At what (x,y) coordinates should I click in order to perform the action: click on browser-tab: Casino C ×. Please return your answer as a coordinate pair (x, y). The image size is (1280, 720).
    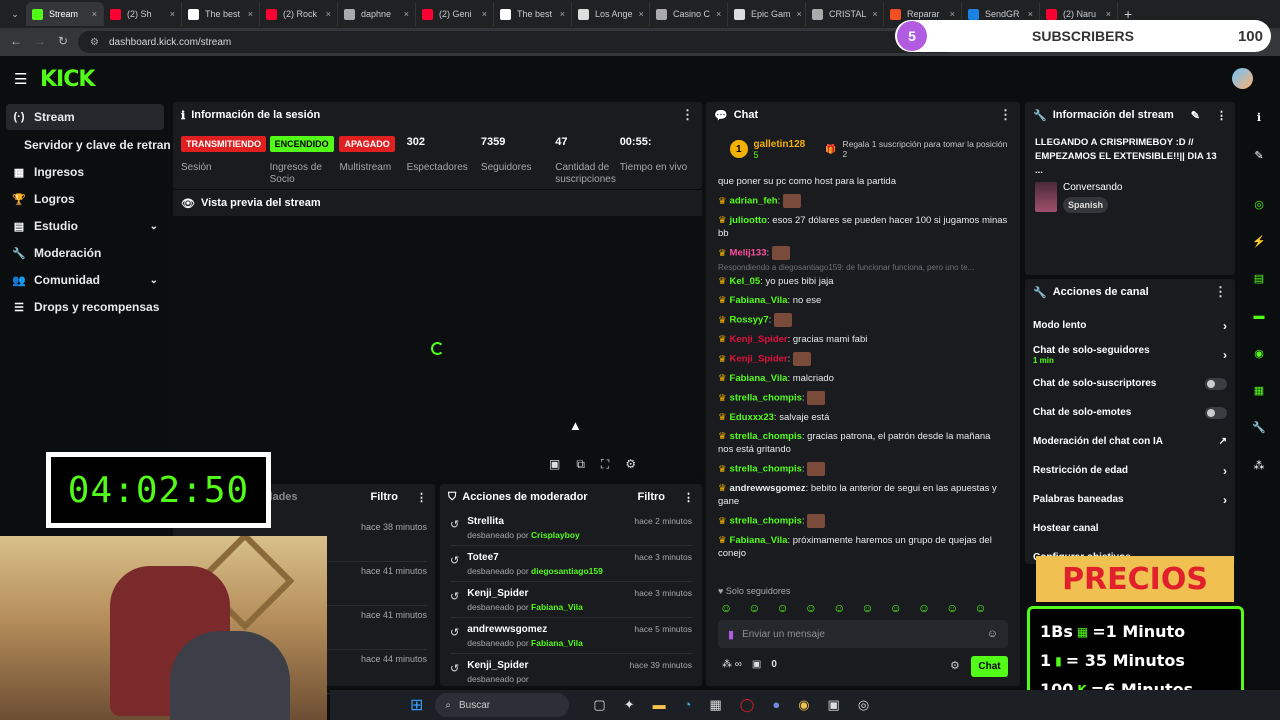
    Looking at the image, I should click on (689, 14).